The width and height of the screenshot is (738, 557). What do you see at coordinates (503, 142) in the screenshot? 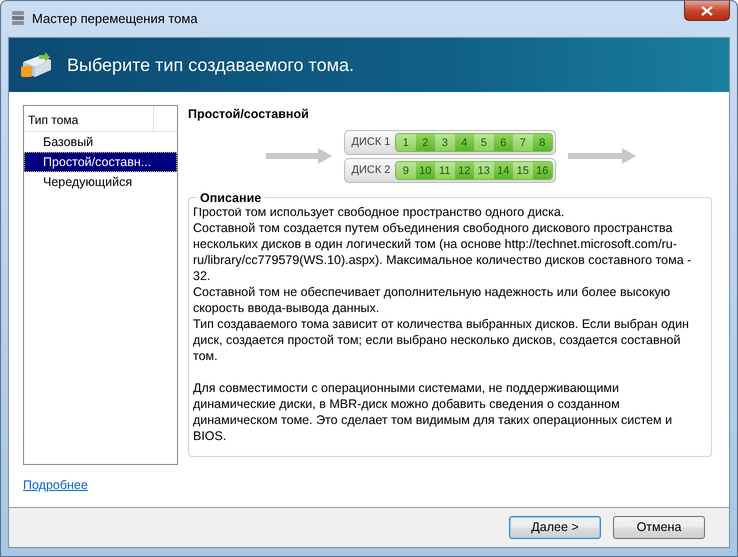
I see `disk-segment: 6` at bounding box center [503, 142].